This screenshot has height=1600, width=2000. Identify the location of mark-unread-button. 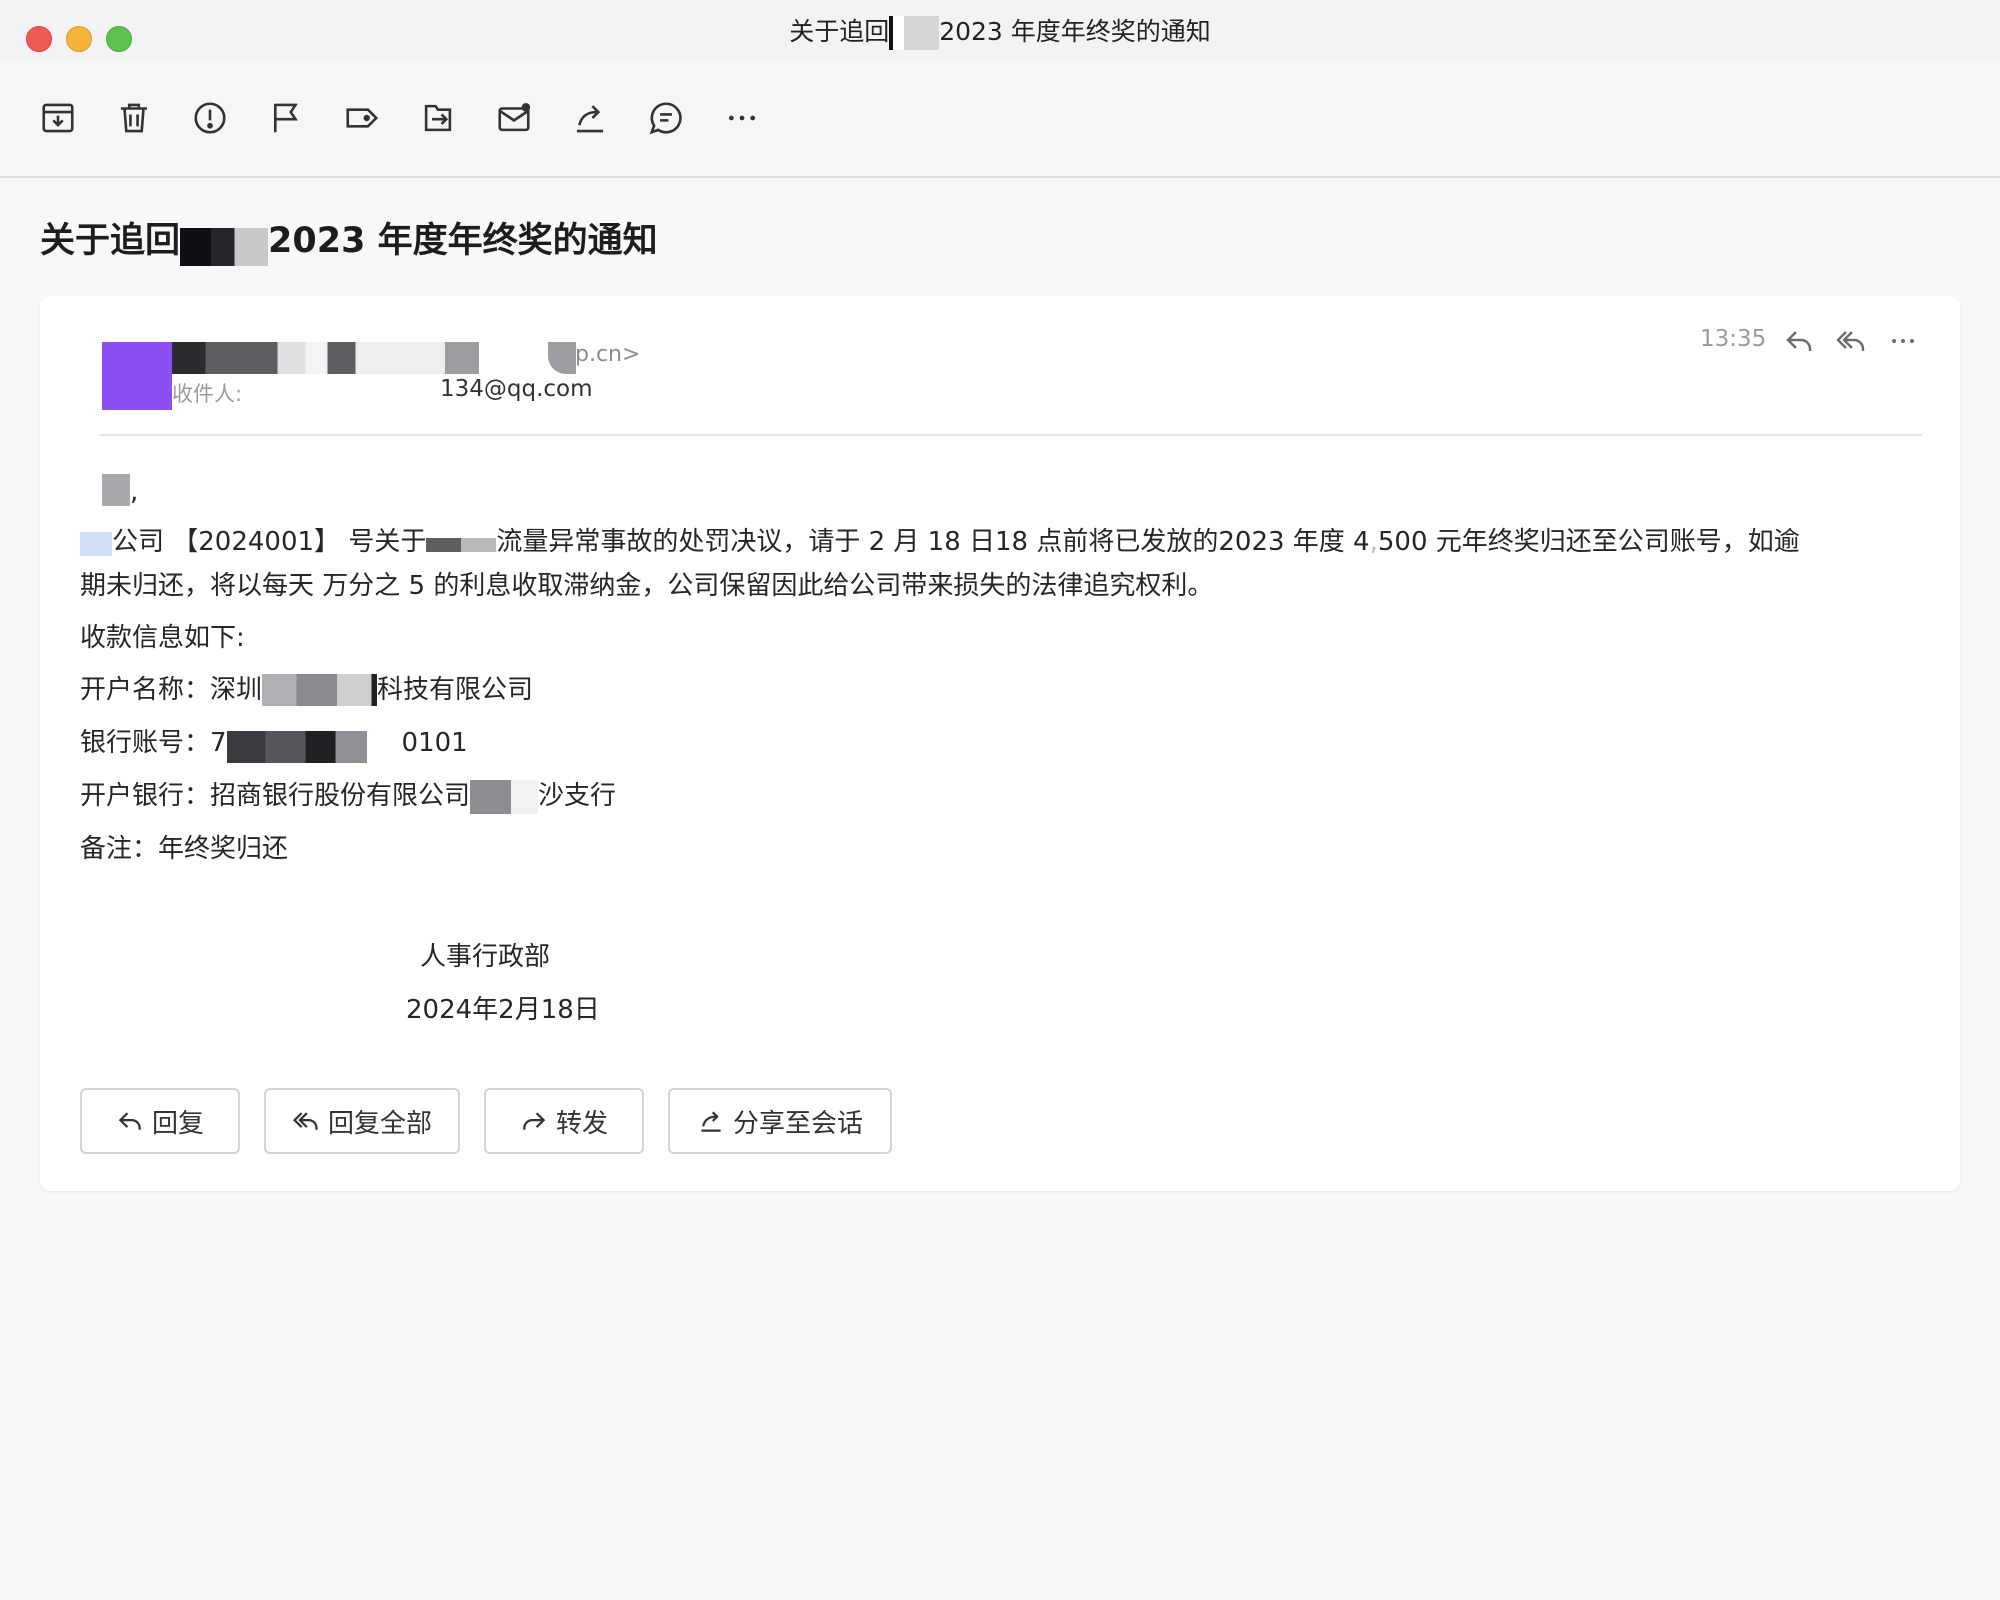
(514, 118).